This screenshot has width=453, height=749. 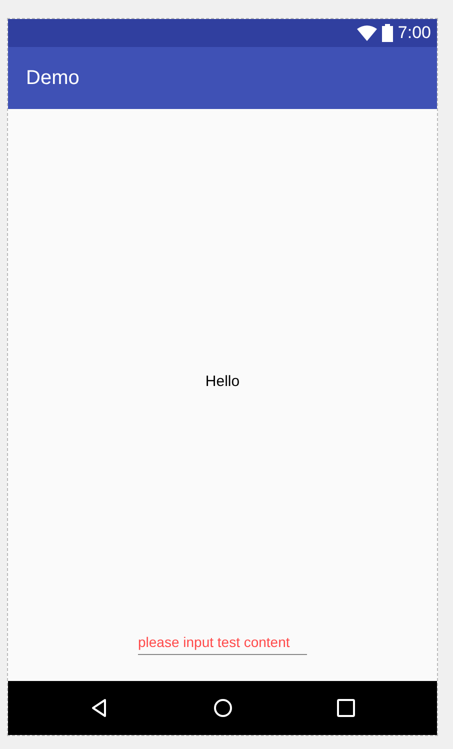 I want to click on clock-time: 7:00, so click(x=414, y=33).